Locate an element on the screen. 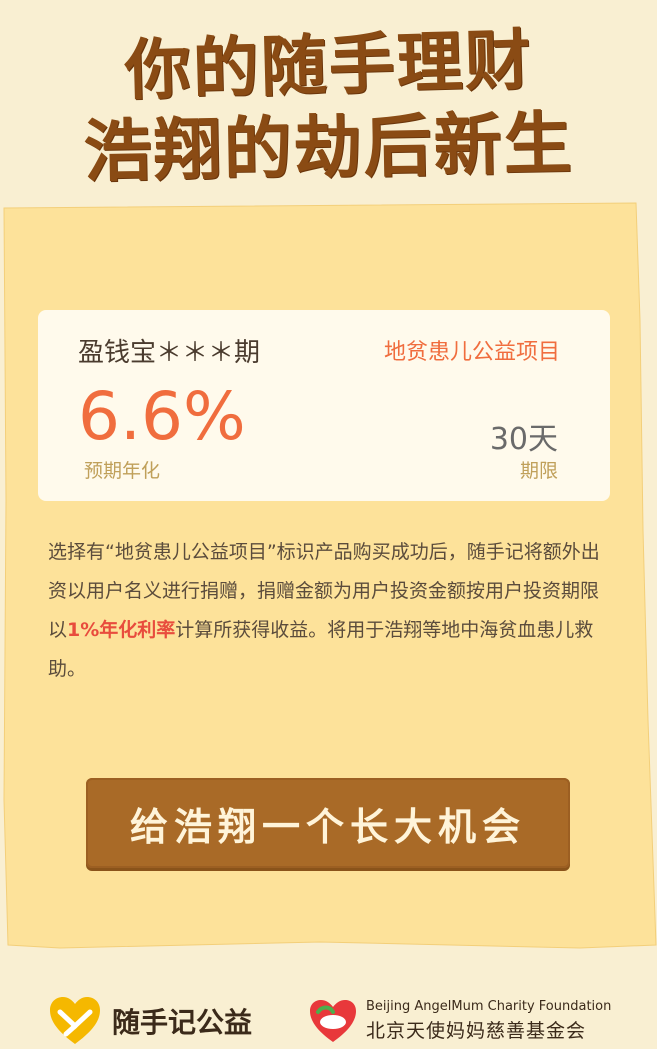 The width and height of the screenshot is (657, 1049). angelmum-chinese-name: 北京天使妈妈慈善基金会 is located at coordinates (476, 1031).